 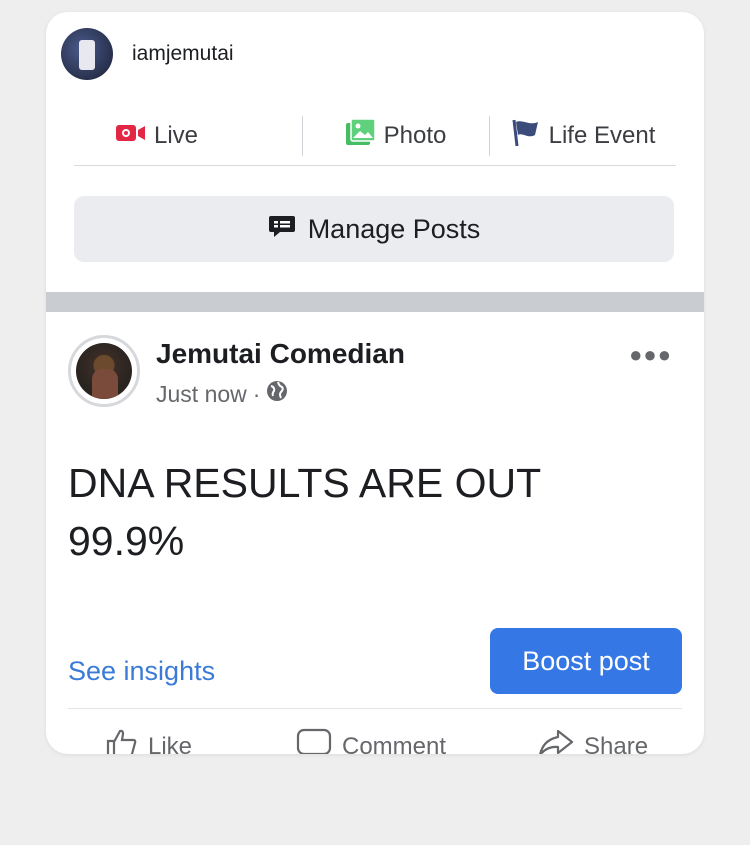 I want to click on composer-actions: Live Photo Life Event, so click(x=375, y=136).